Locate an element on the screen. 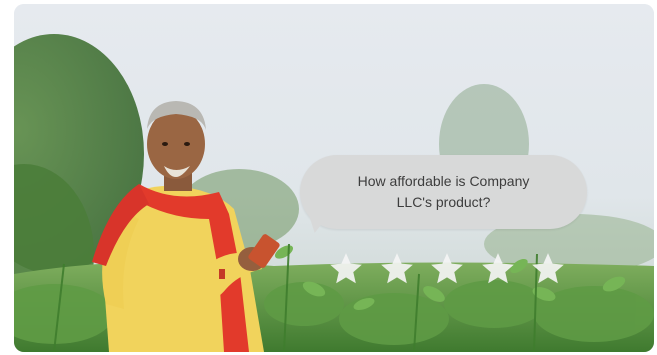 Image resolution: width=657 pixels, height=355 pixels. star-2-icon is located at coordinates (397, 269).